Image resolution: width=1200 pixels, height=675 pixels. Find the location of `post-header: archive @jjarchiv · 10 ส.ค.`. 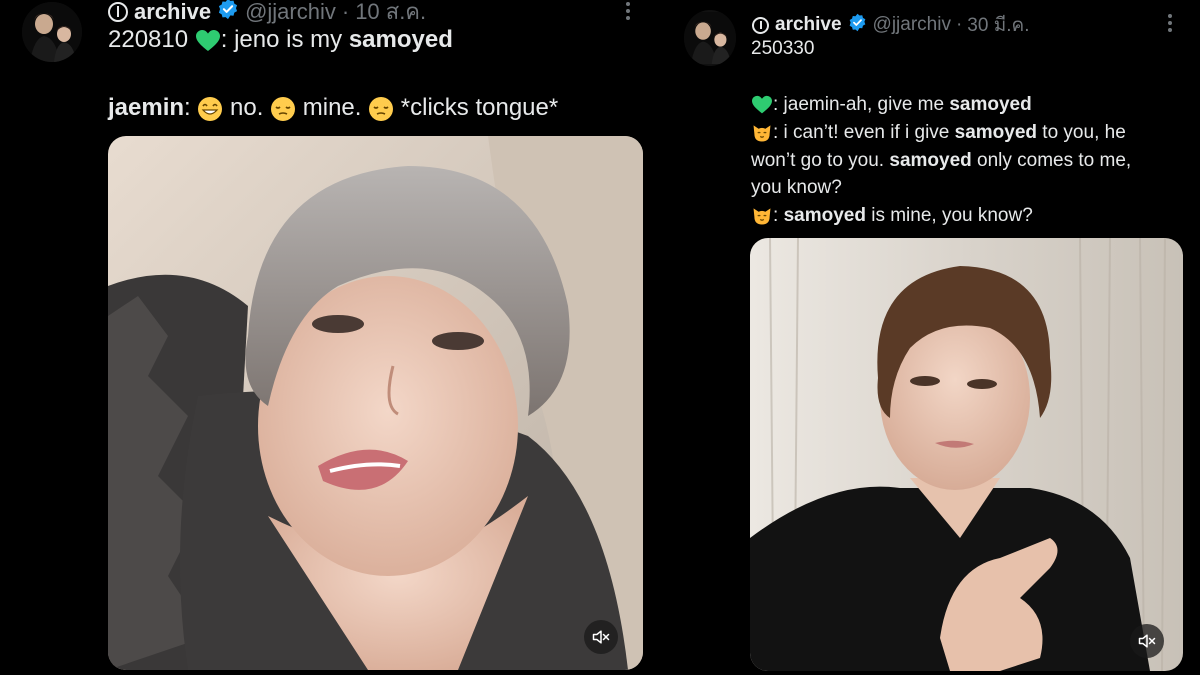

post-header: archive @jjarchiv · 10 ส.ค. is located at coordinates (267, 14).